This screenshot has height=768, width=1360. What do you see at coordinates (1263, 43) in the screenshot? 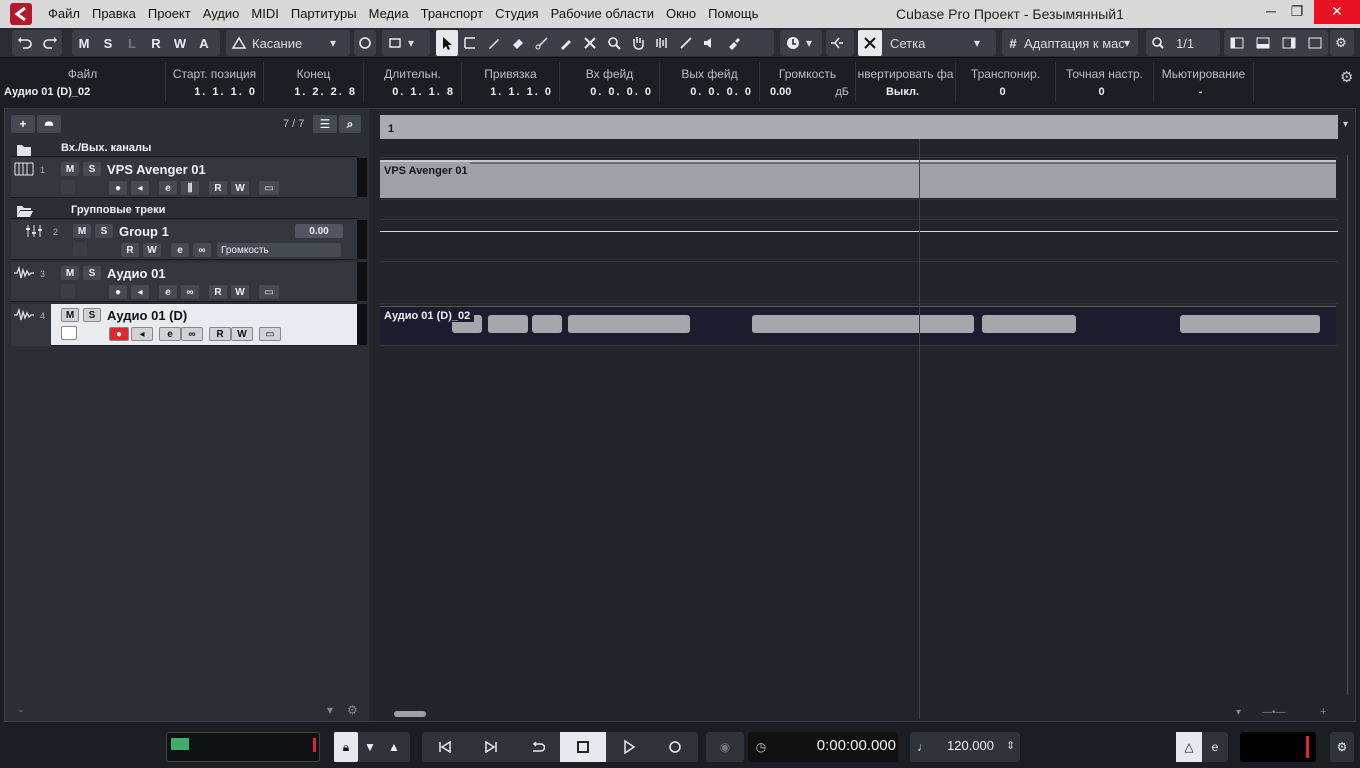
I see `lower-zone-icon` at bounding box center [1263, 43].